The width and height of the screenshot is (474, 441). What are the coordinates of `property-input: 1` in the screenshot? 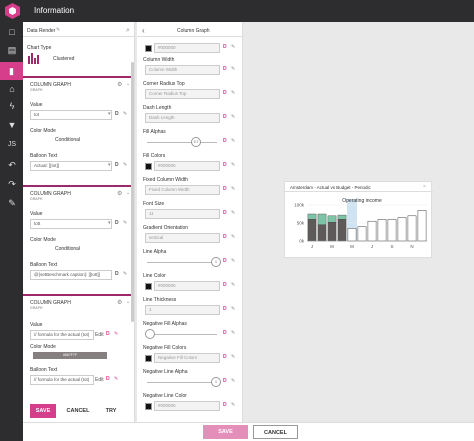 It's located at (182, 310).